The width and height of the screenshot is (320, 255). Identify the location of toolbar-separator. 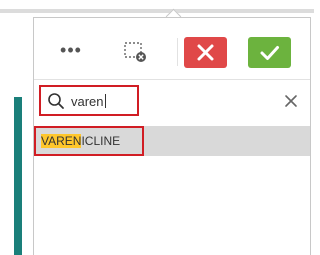
(177, 52).